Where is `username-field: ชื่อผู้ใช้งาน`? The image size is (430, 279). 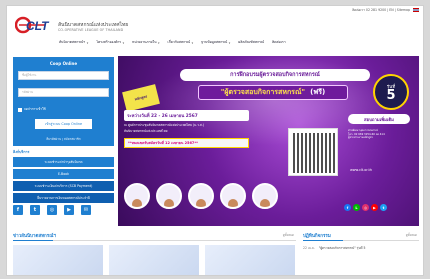
username-field: ชื่อผู้ใช้งาน is located at coordinates (63, 75).